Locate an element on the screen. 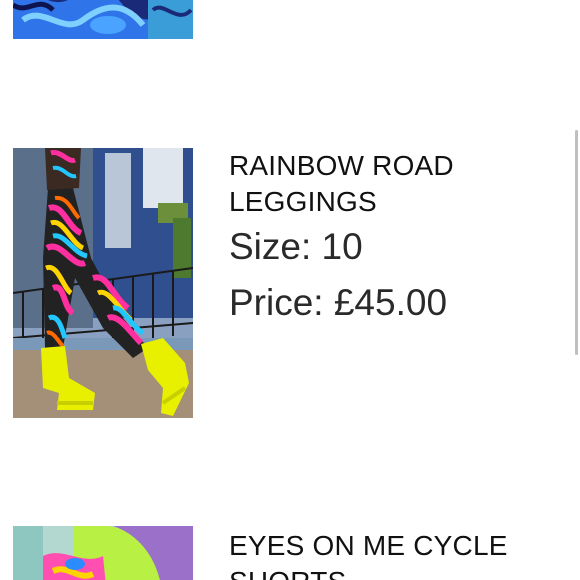 This screenshot has height=580, width=580. product-photo-rainbow-leggings is located at coordinates (103, 283).